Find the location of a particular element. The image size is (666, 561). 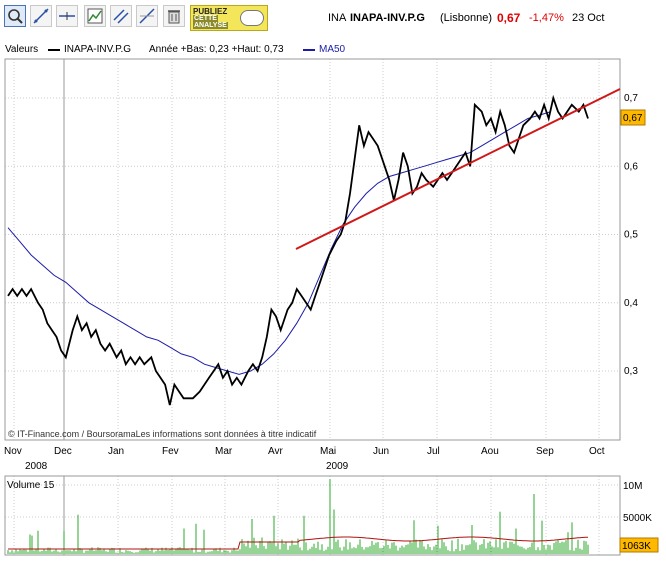

y-tick-label: 0,5 is located at coordinates (631, 235).